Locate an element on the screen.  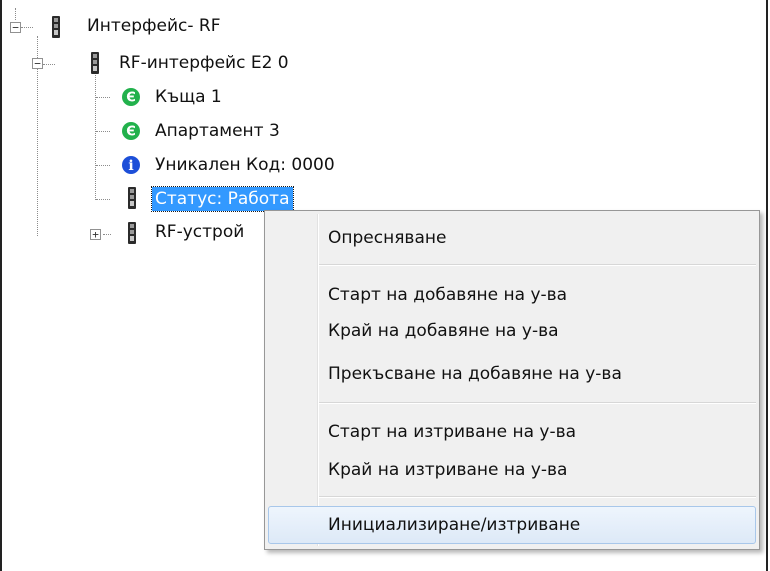
svg-text: i is located at coordinates (130, 166).